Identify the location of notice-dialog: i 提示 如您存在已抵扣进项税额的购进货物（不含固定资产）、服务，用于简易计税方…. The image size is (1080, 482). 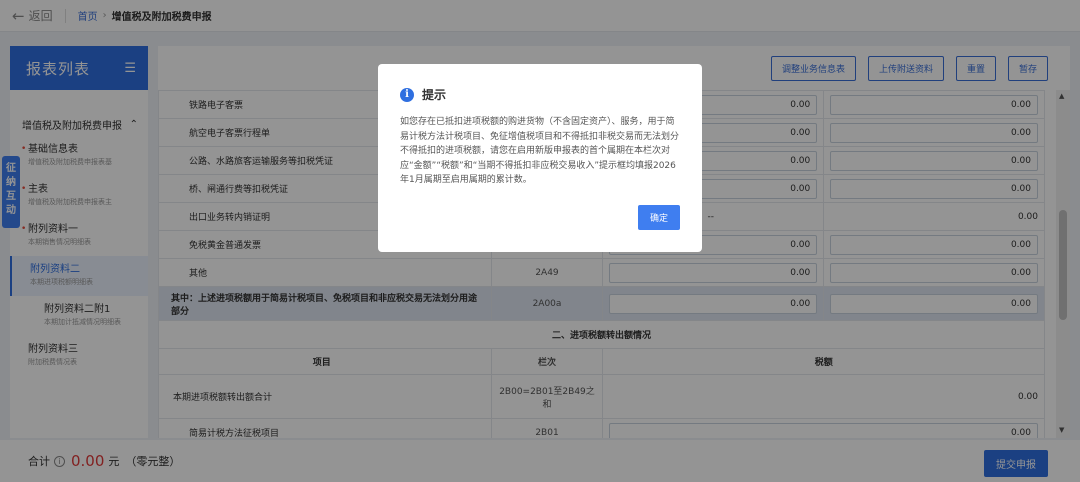
(540, 158).